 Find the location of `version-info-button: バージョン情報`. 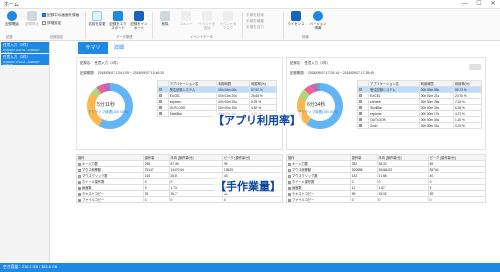

version-info-button: バージョン情報 is located at coordinates (318, 20).